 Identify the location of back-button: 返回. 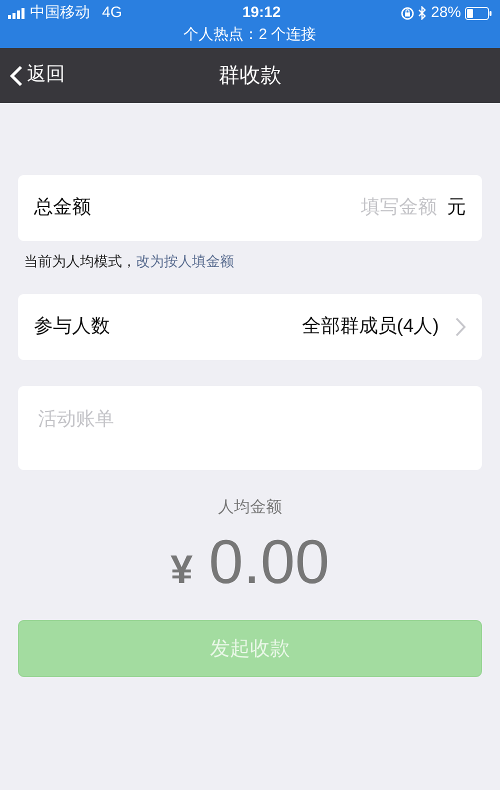
(32, 75).